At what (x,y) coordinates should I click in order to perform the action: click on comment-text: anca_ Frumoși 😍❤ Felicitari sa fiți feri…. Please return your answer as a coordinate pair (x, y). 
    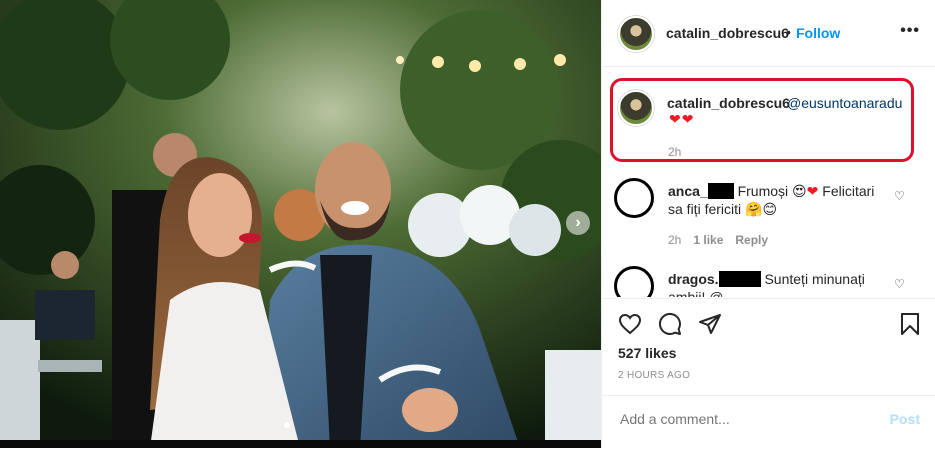
    Looking at the image, I should click on (783, 200).